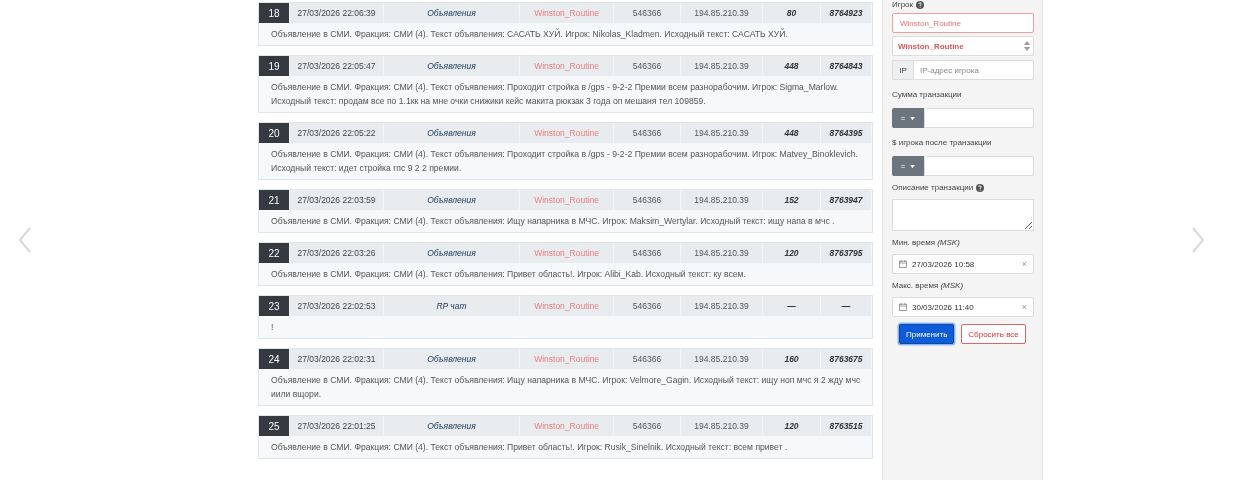  What do you see at coordinates (274, 253) in the screenshot?
I see `row-number: 22` at bounding box center [274, 253].